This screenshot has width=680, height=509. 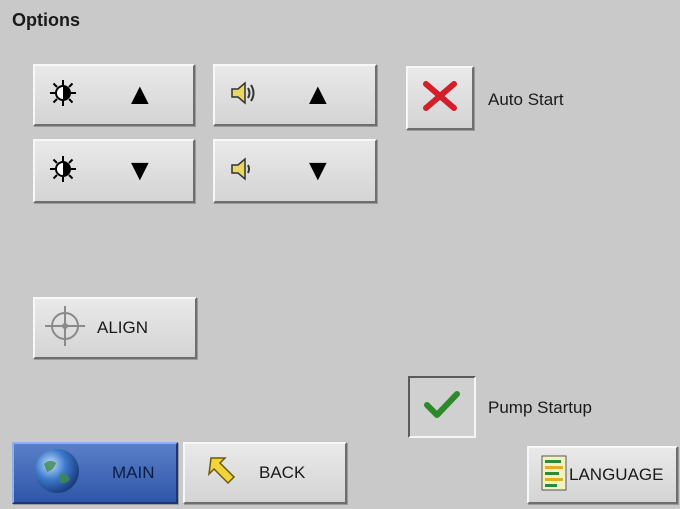 I want to click on main-label: MAIN, so click(x=133, y=472).